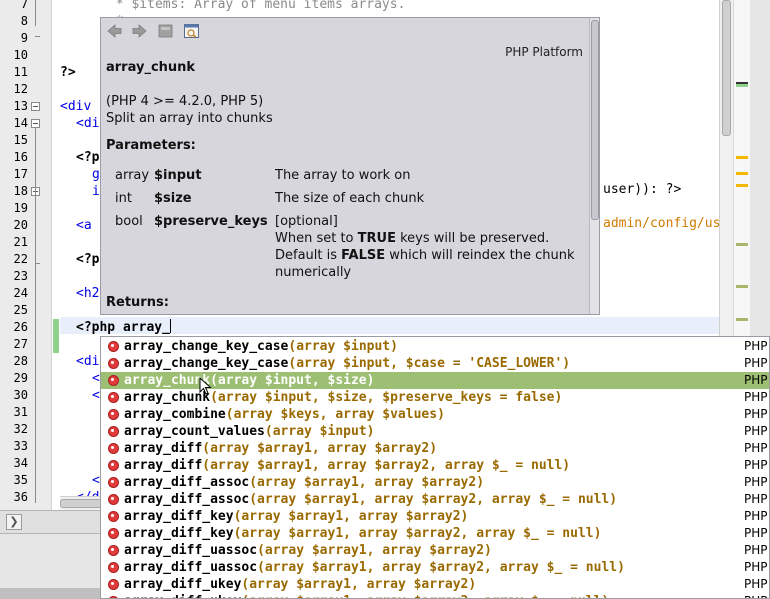 This screenshot has width=770, height=599. What do you see at coordinates (376, 238) in the screenshot?
I see `note-keyword: TRUE` at bounding box center [376, 238].